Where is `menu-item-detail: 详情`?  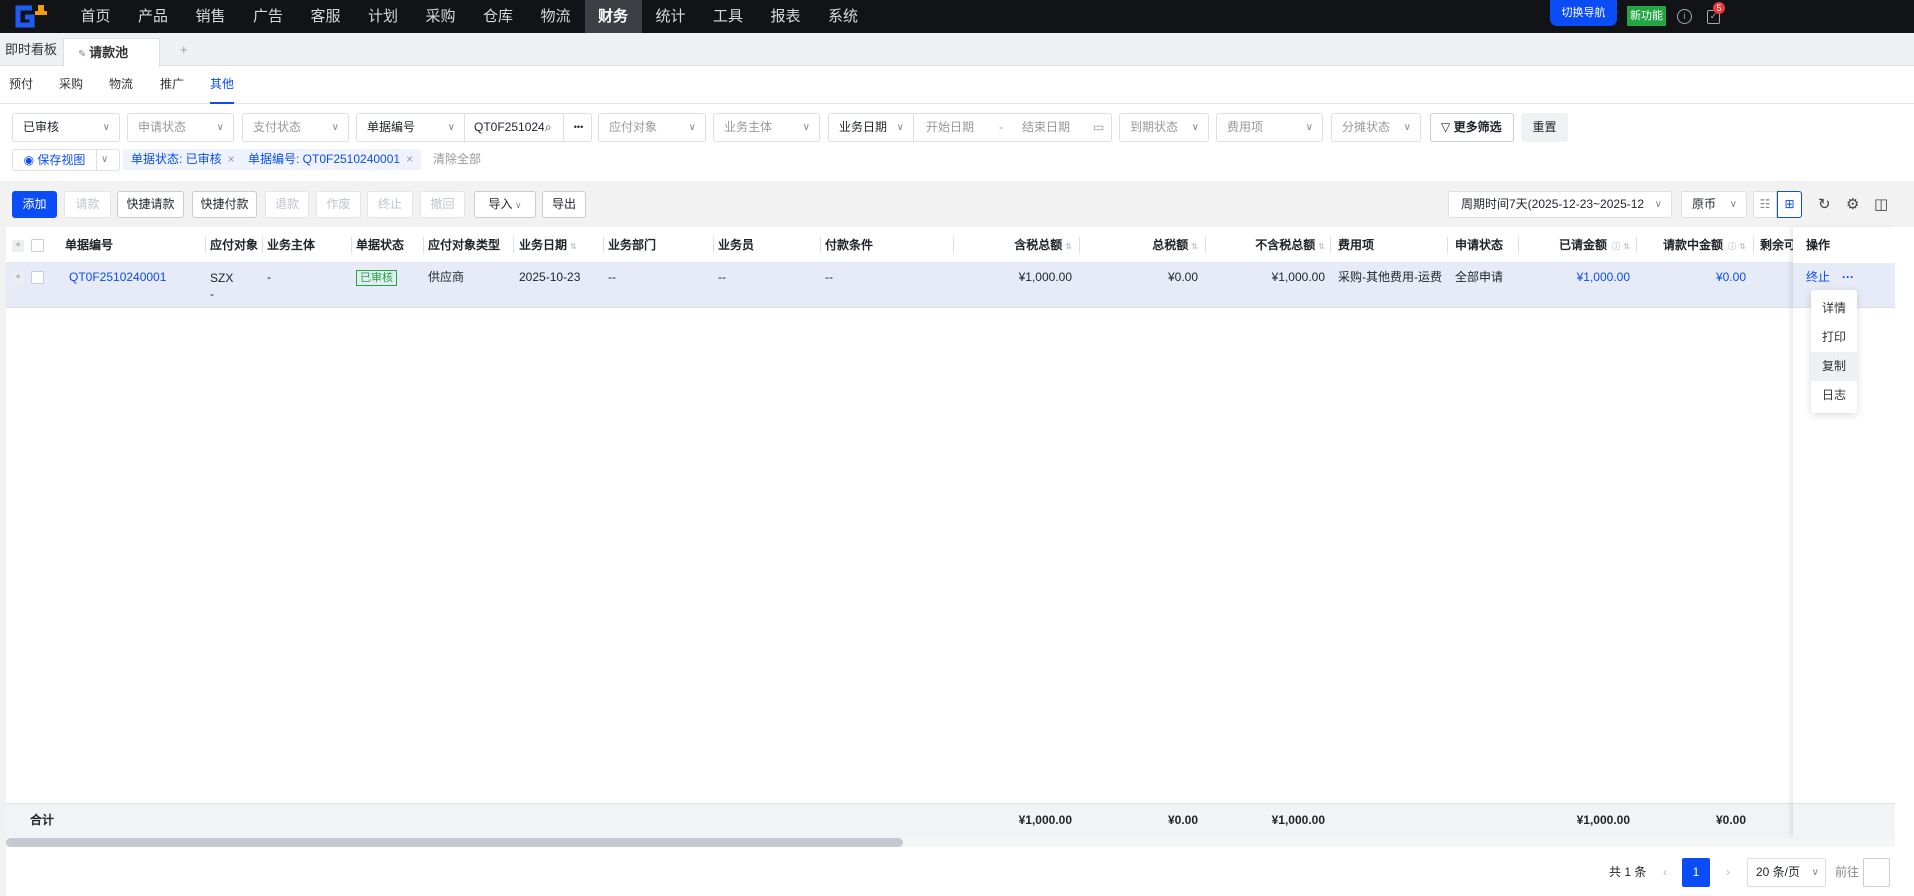
menu-item-detail: 详情 is located at coordinates (1834, 308).